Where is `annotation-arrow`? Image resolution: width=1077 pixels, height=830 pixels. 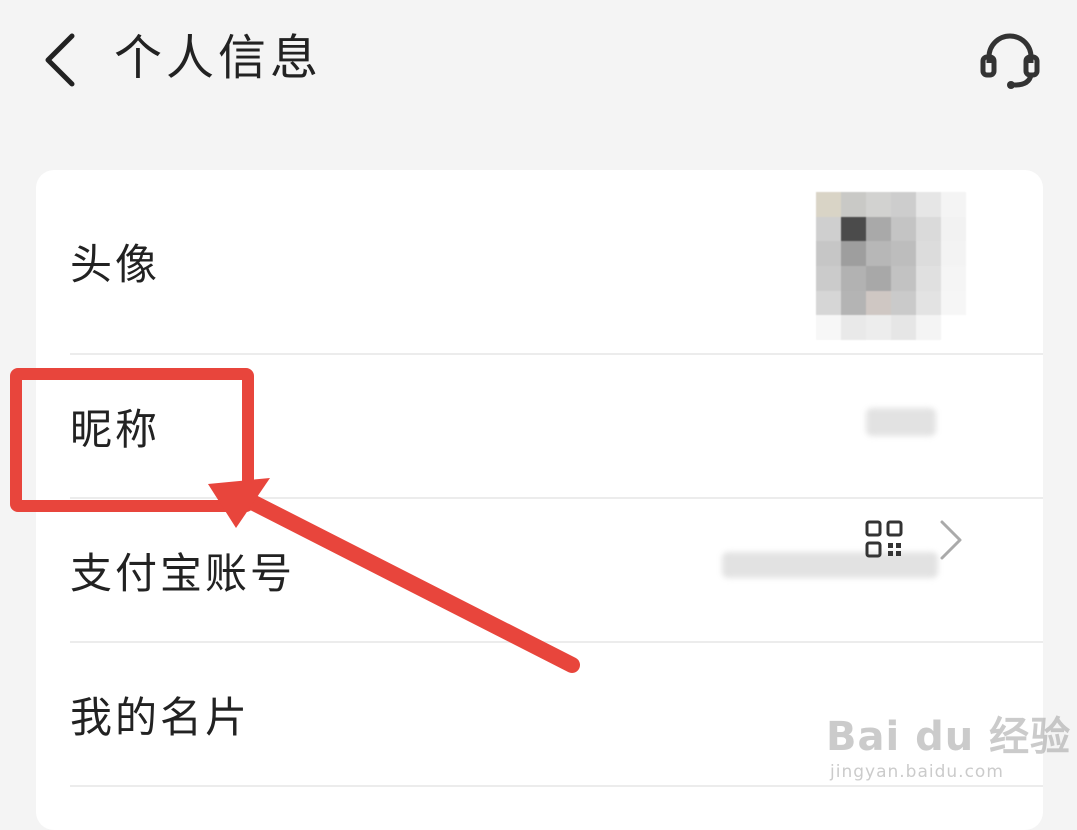 annotation-arrow is located at coordinates (394, 575).